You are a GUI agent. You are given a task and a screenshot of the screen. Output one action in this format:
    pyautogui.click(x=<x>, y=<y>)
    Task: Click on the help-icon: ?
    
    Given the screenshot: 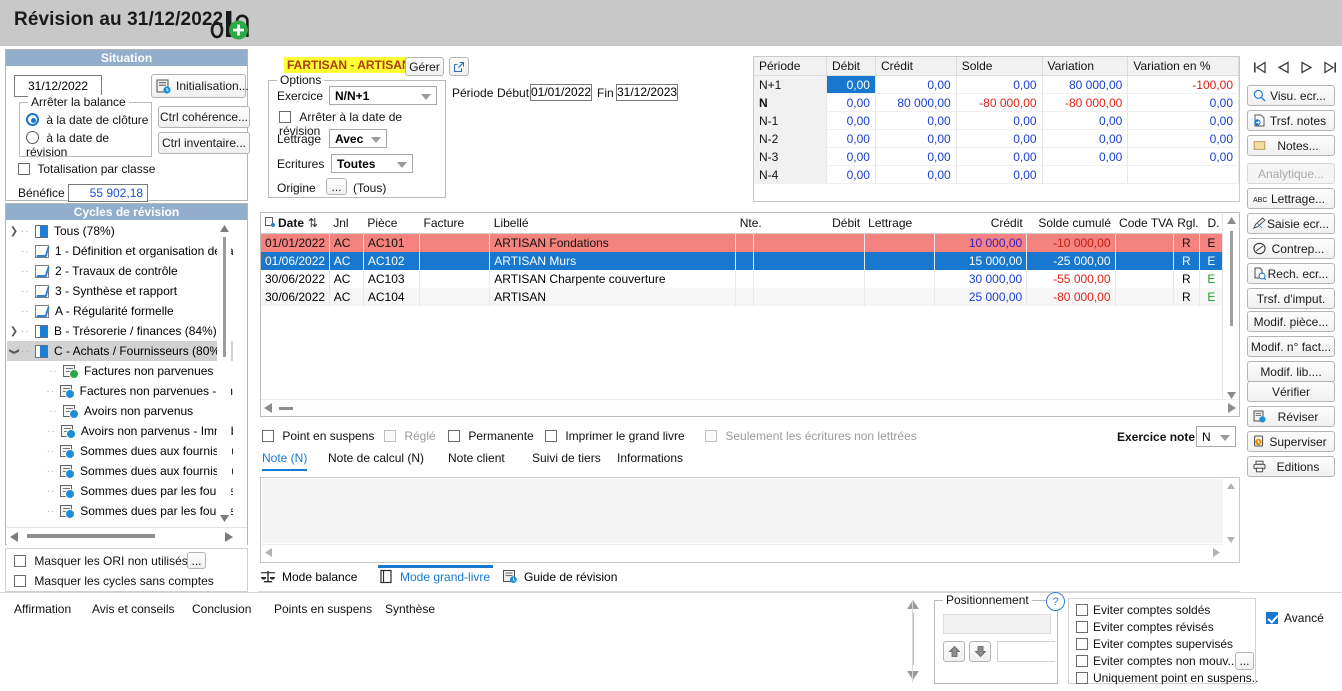 What is the action you would take?
    pyautogui.click(x=1055, y=601)
    